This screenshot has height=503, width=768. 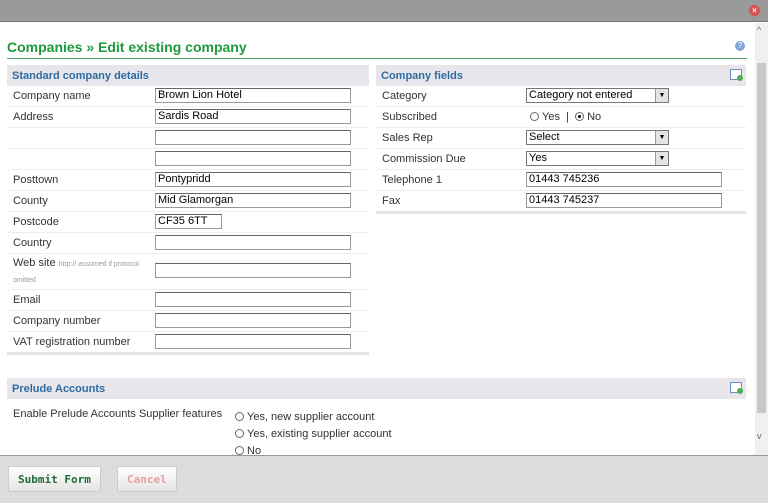 I want to click on close-icon: ×, so click(x=754, y=10).